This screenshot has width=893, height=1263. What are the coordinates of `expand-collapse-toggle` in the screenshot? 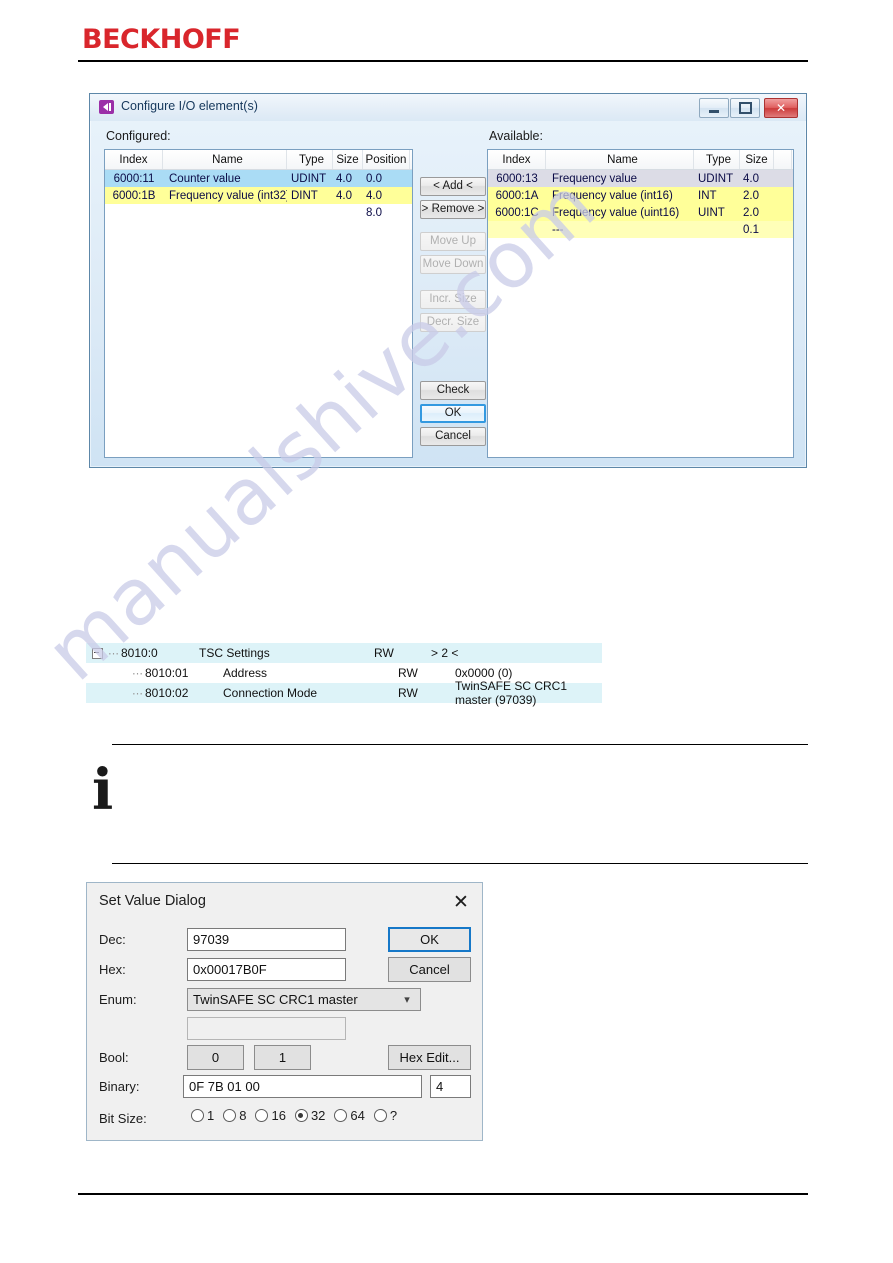 It's located at (97, 653).